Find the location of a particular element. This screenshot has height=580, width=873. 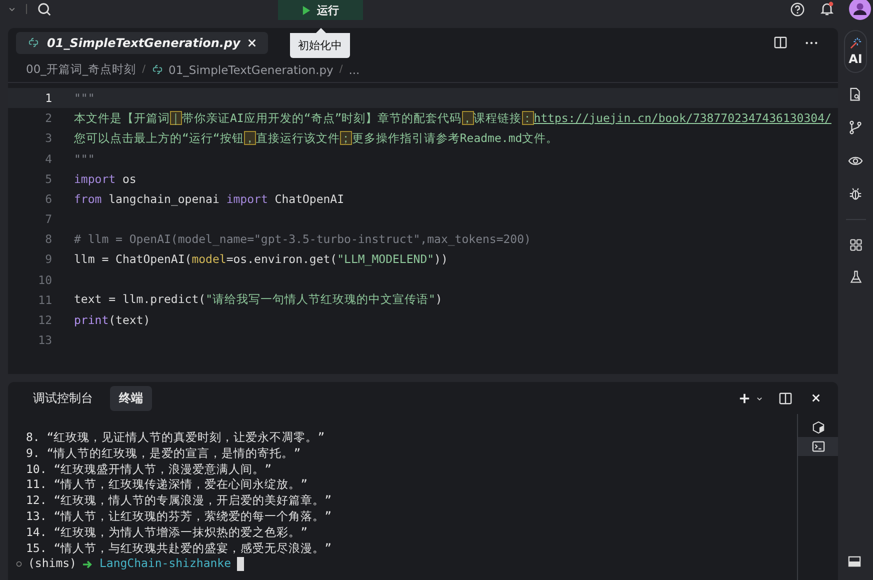

bell-icon is located at coordinates (827, 9).